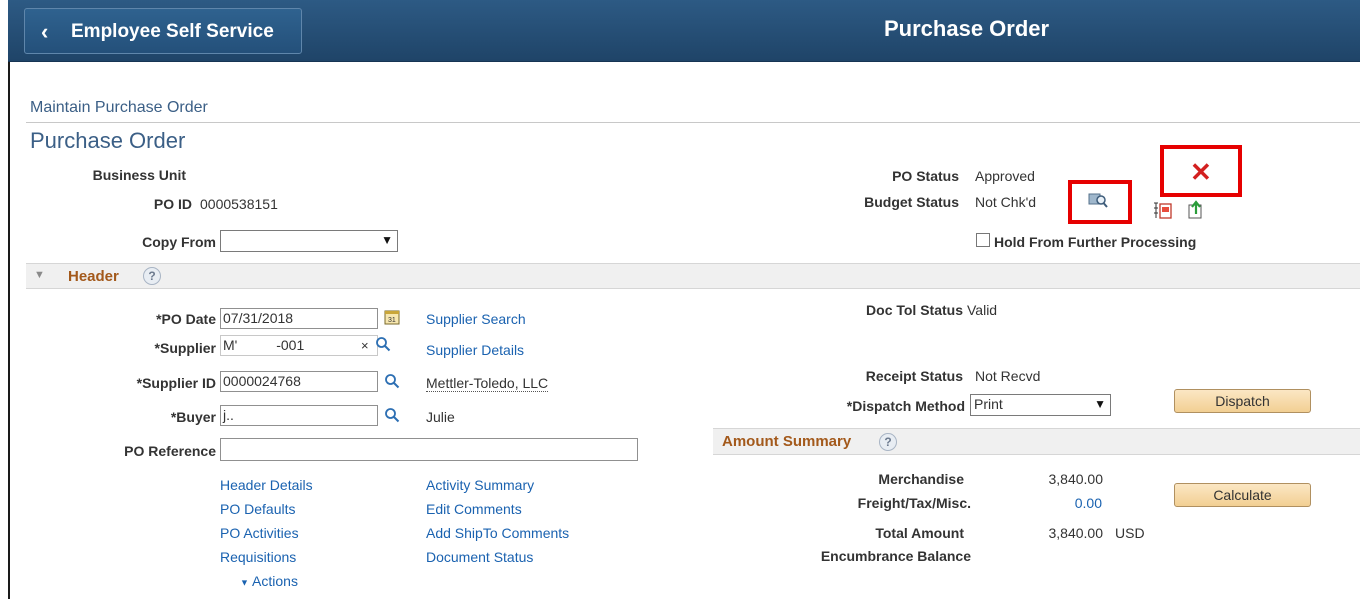  Describe the element at coordinates (693, 122) in the screenshot. I see `divider` at that location.